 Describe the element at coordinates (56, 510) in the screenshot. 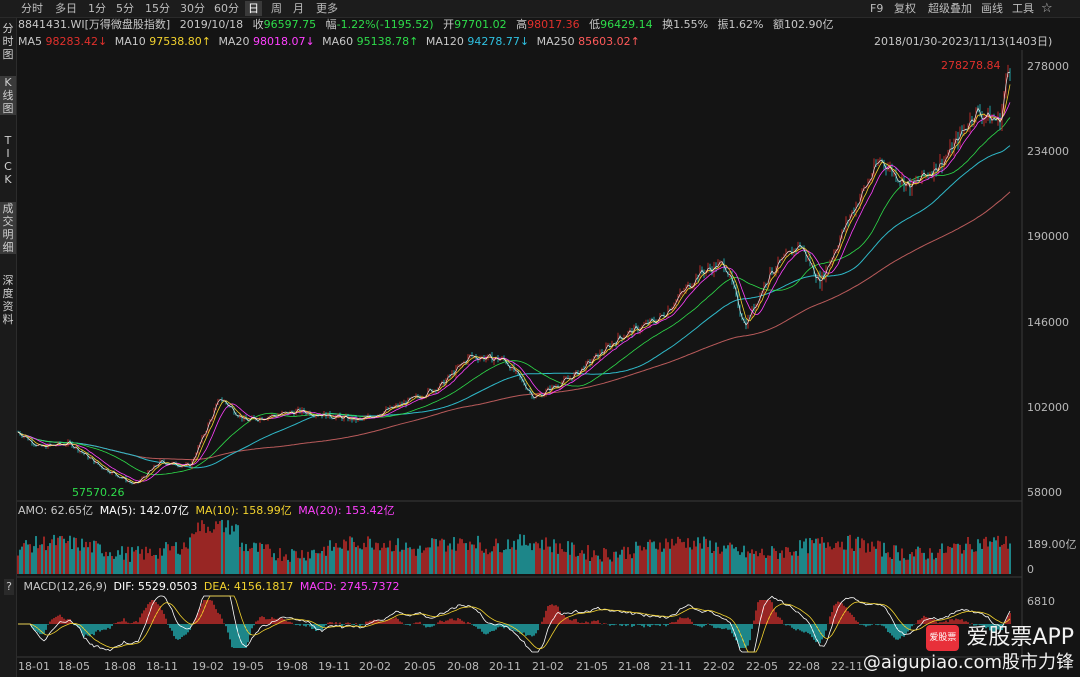

I see `amo-label: AMO: 62.65亿` at that location.